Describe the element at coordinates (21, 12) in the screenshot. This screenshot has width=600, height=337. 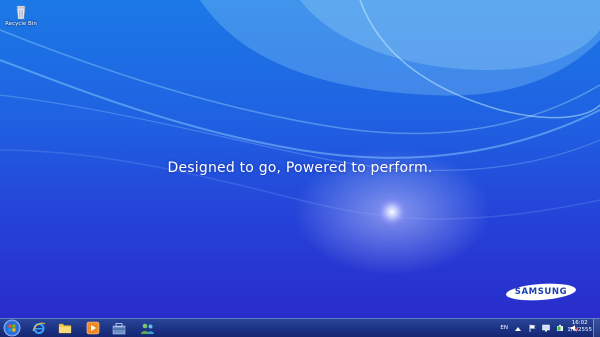
I see `recycle-bin-icon` at that location.